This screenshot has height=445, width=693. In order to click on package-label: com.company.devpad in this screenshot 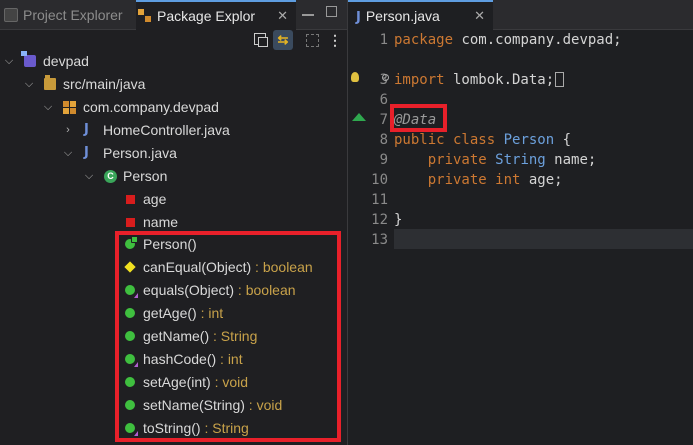, I will do `click(151, 107)`.